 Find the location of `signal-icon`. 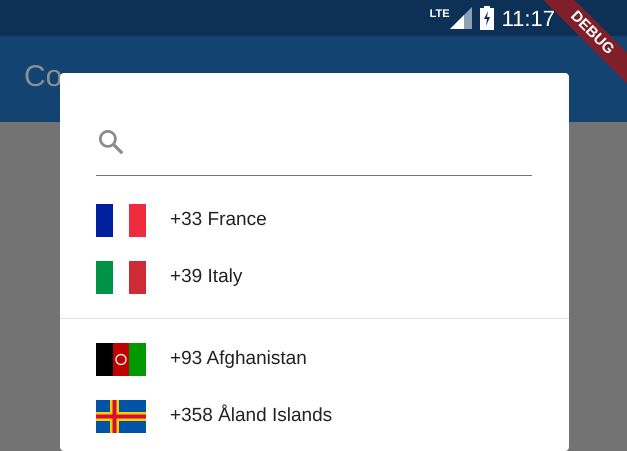

signal-icon is located at coordinates (461, 18).